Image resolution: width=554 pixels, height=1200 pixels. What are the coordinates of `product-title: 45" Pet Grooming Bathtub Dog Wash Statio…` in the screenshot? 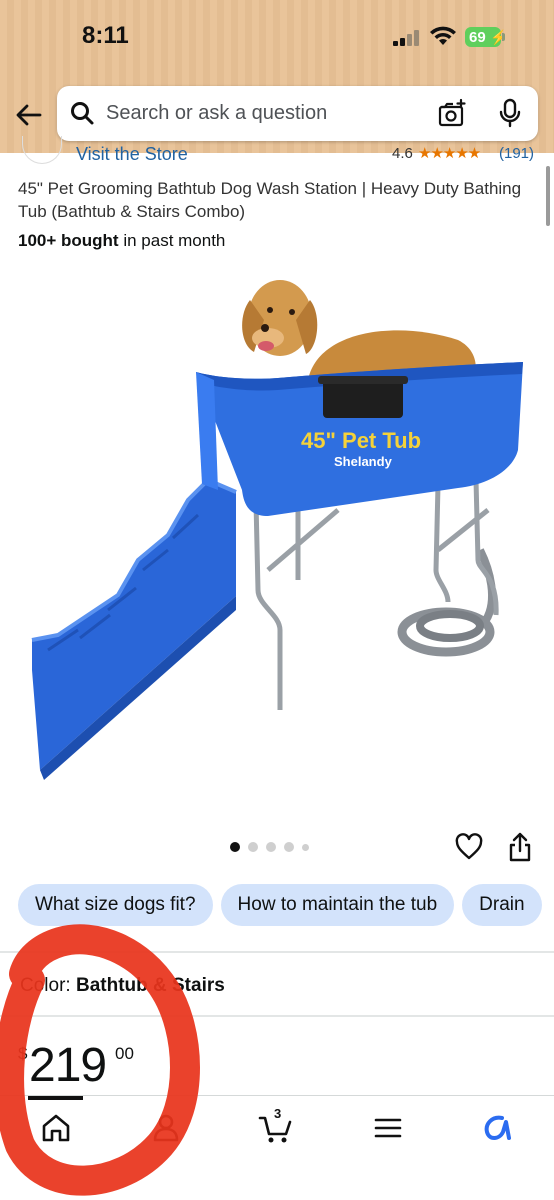 It's located at (270, 200).